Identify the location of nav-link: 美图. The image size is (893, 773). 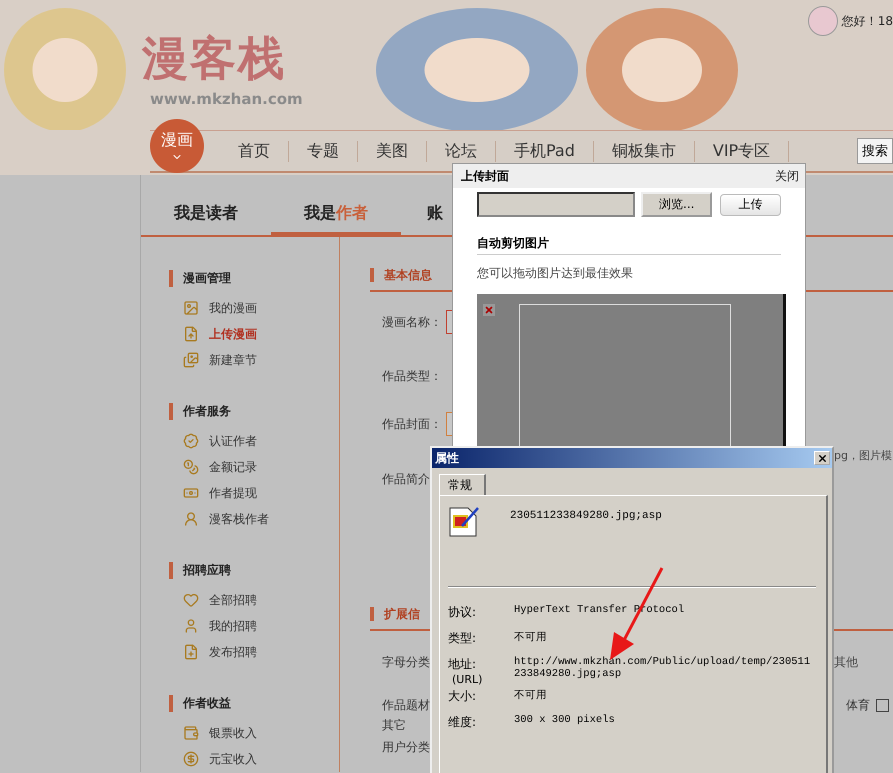
(392, 151).